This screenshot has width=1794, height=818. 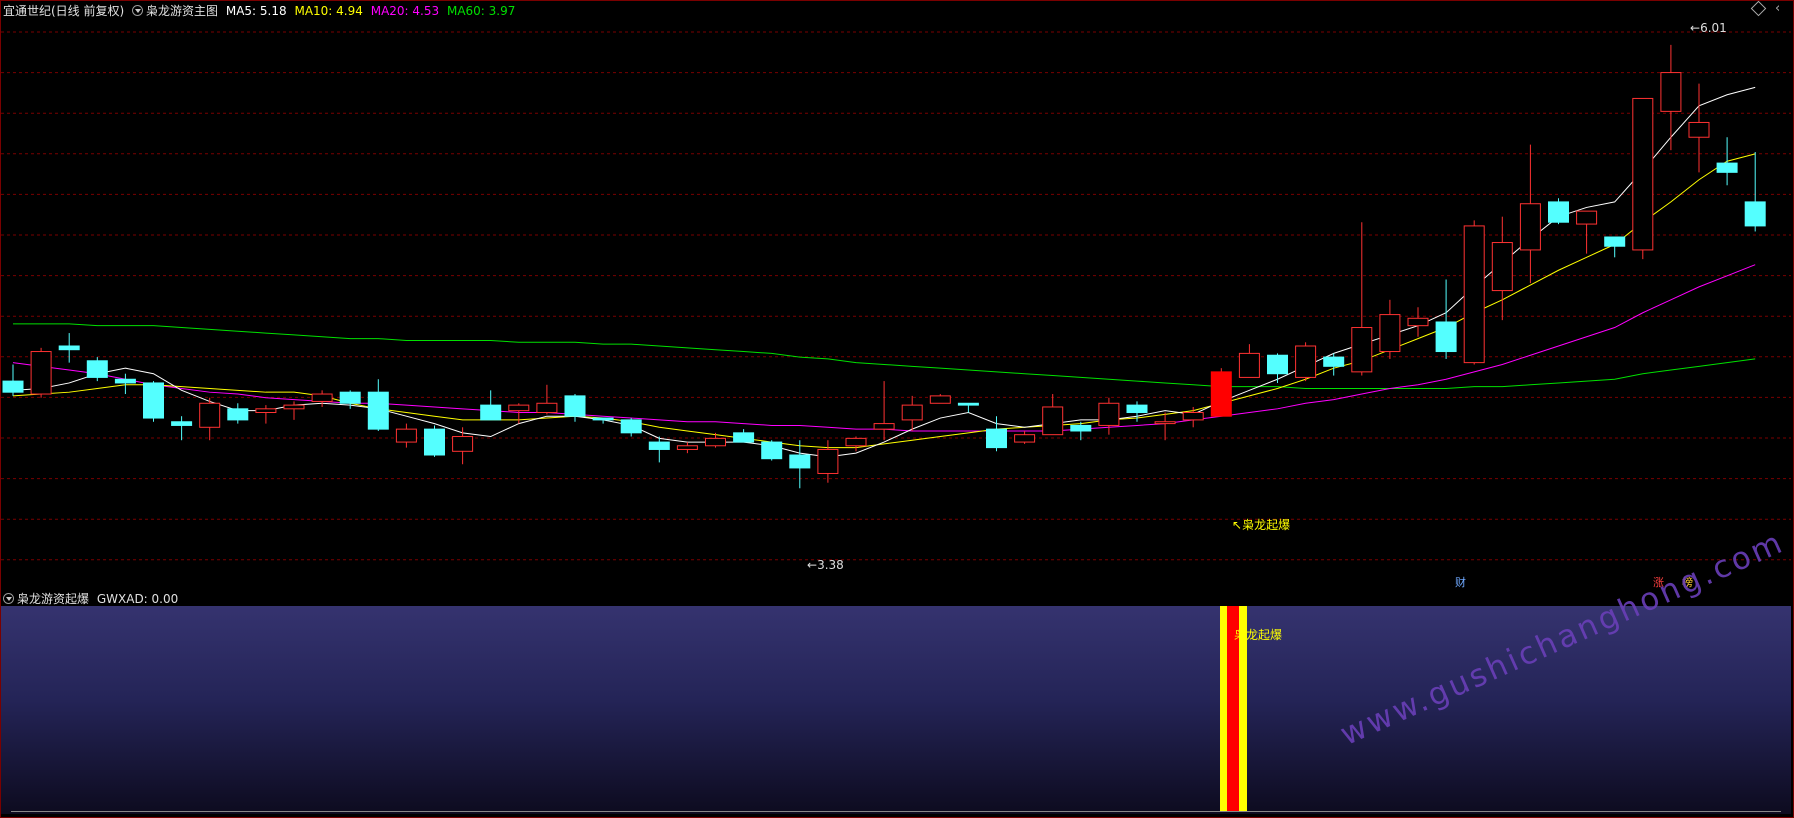 What do you see at coordinates (481, 11) in the screenshot?
I see `ma60-label: MA60: 3.97` at bounding box center [481, 11].